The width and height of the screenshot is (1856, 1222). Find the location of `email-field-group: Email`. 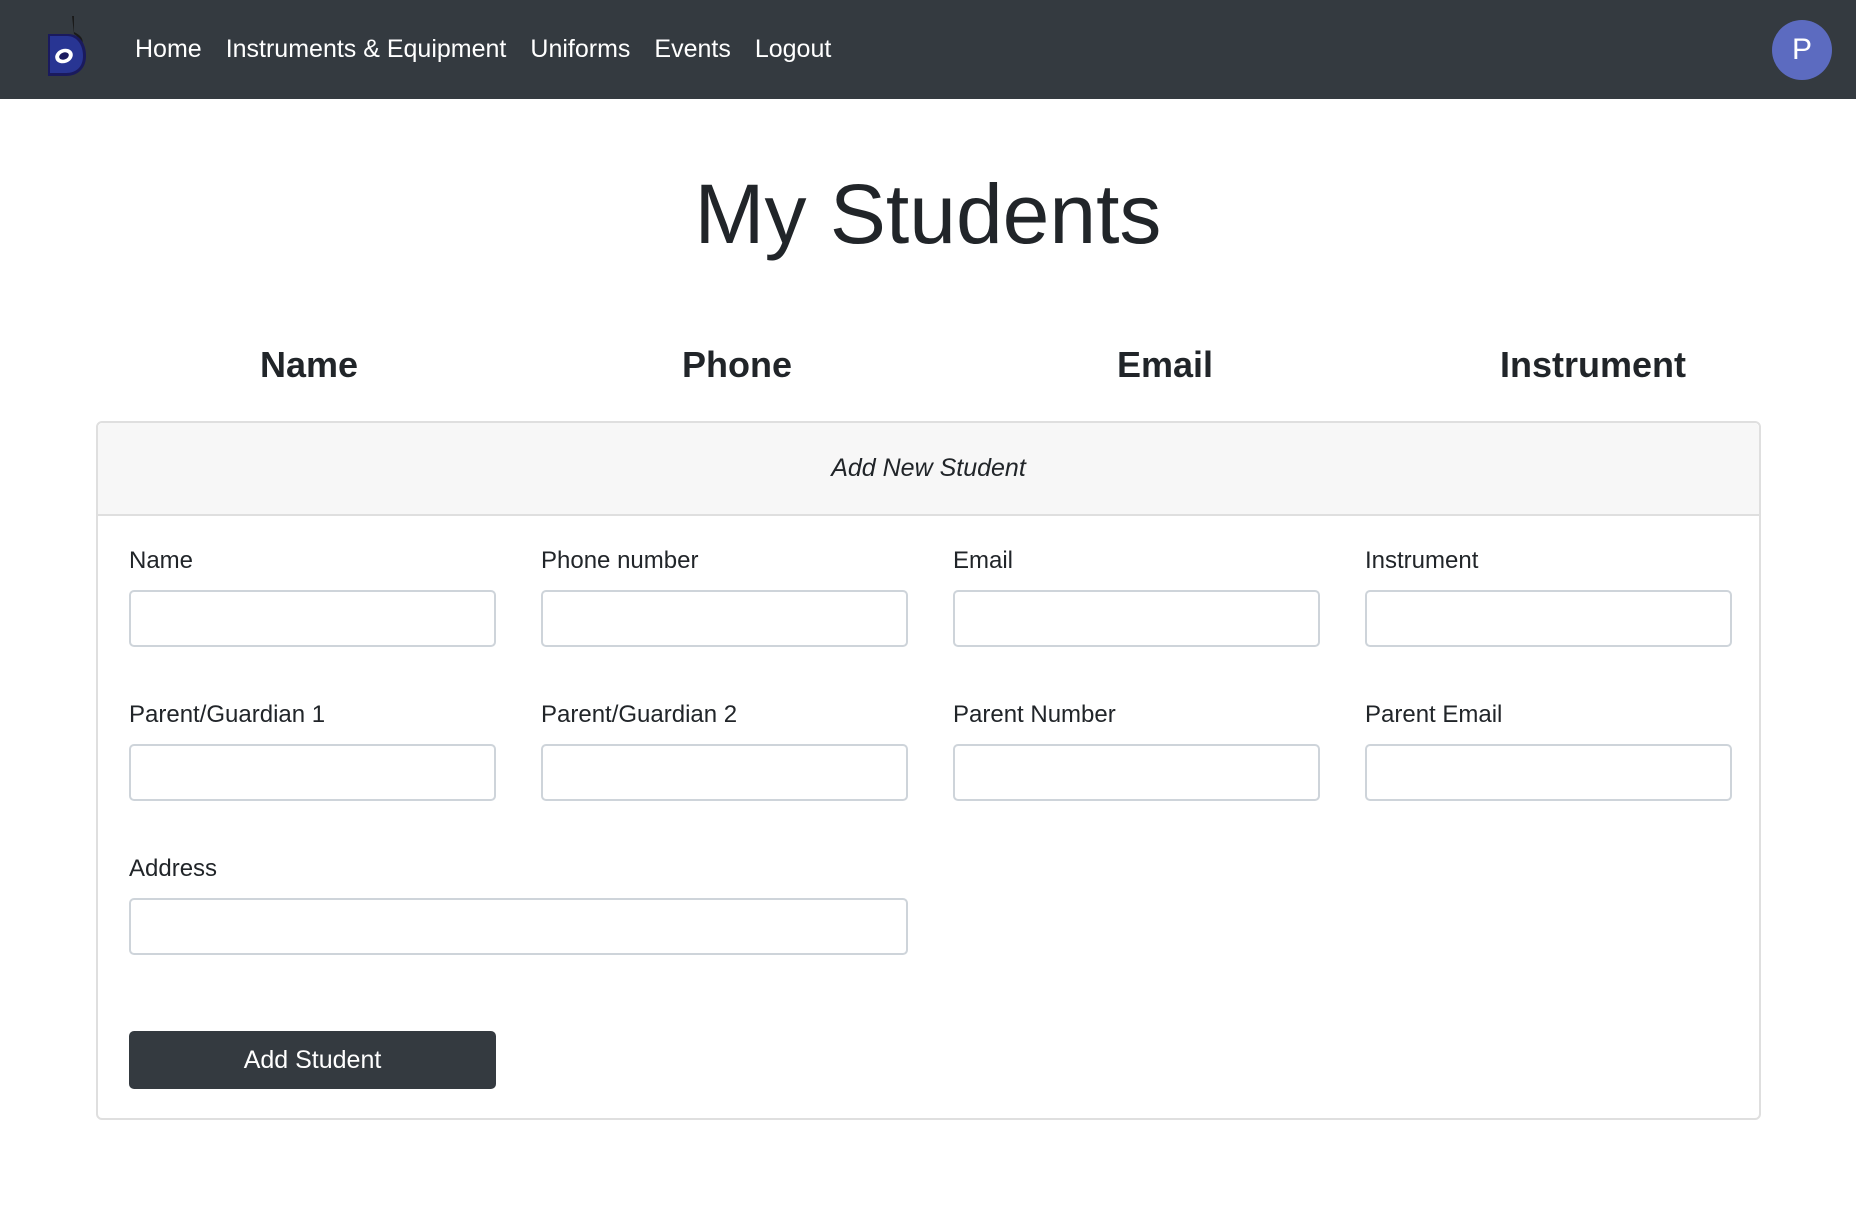

email-field-group: Email is located at coordinates (1136, 596).